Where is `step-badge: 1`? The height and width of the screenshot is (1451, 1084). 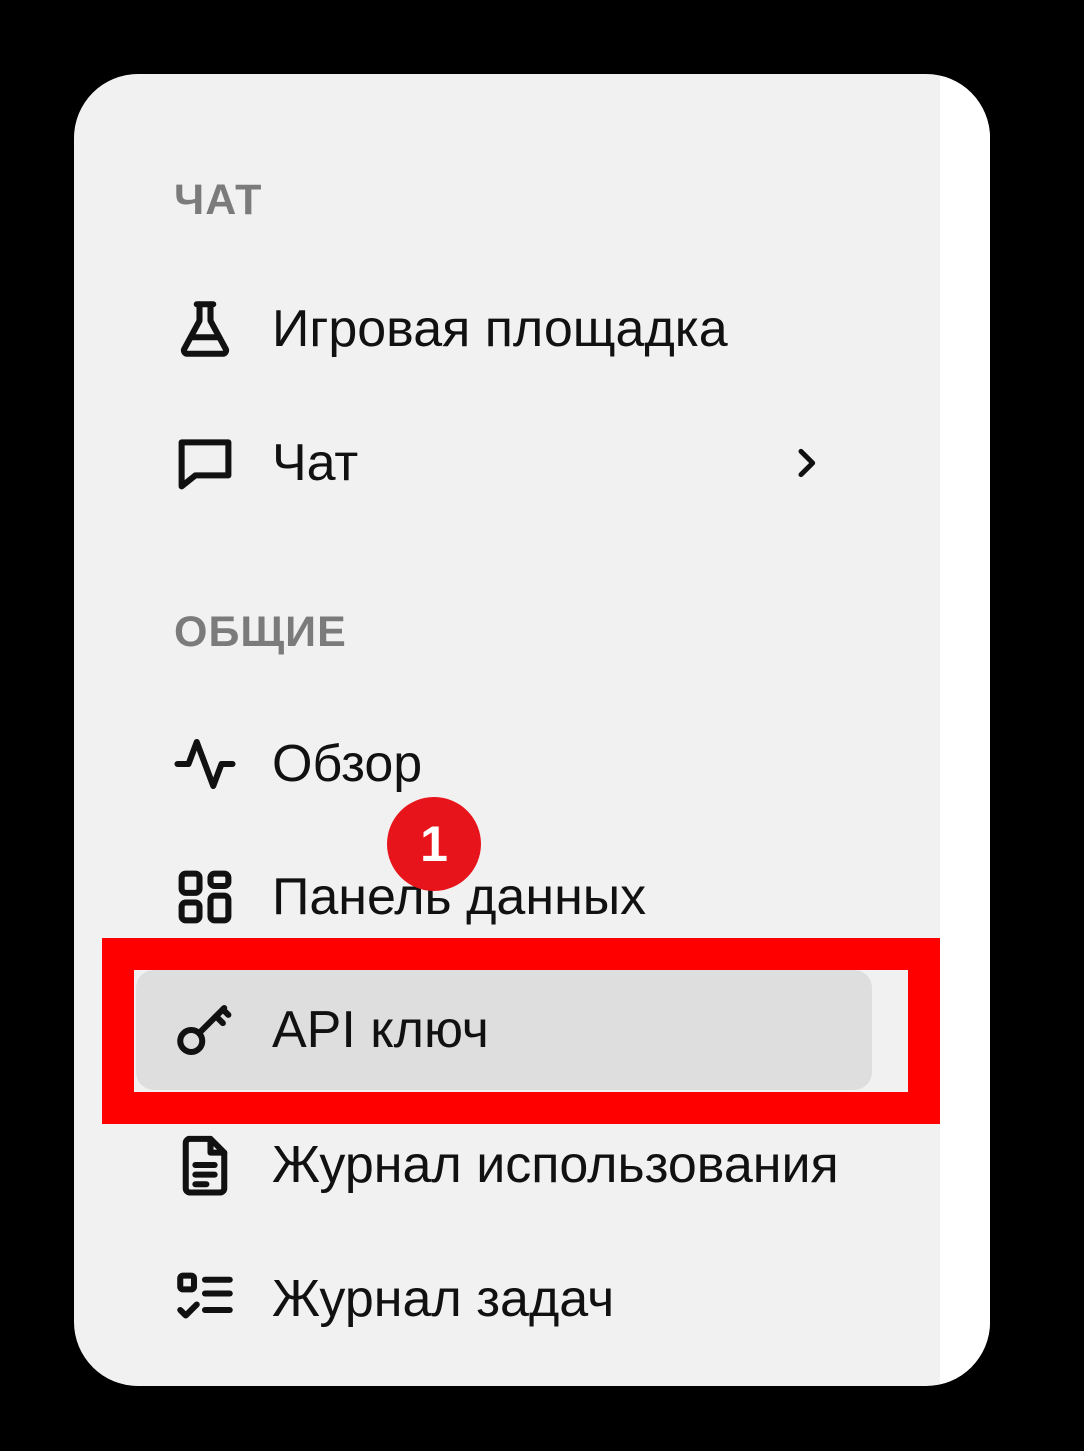
step-badge: 1 is located at coordinates (434, 844).